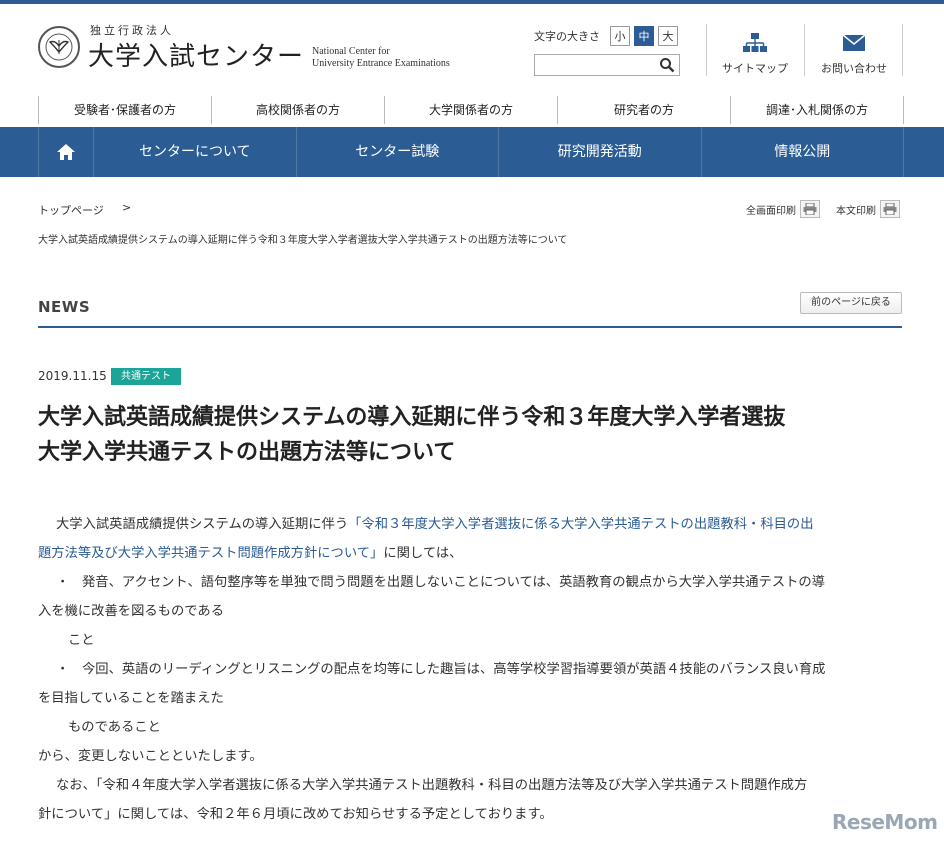  I want to click on sitemap-link: サイトマップ, so click(755, 54).